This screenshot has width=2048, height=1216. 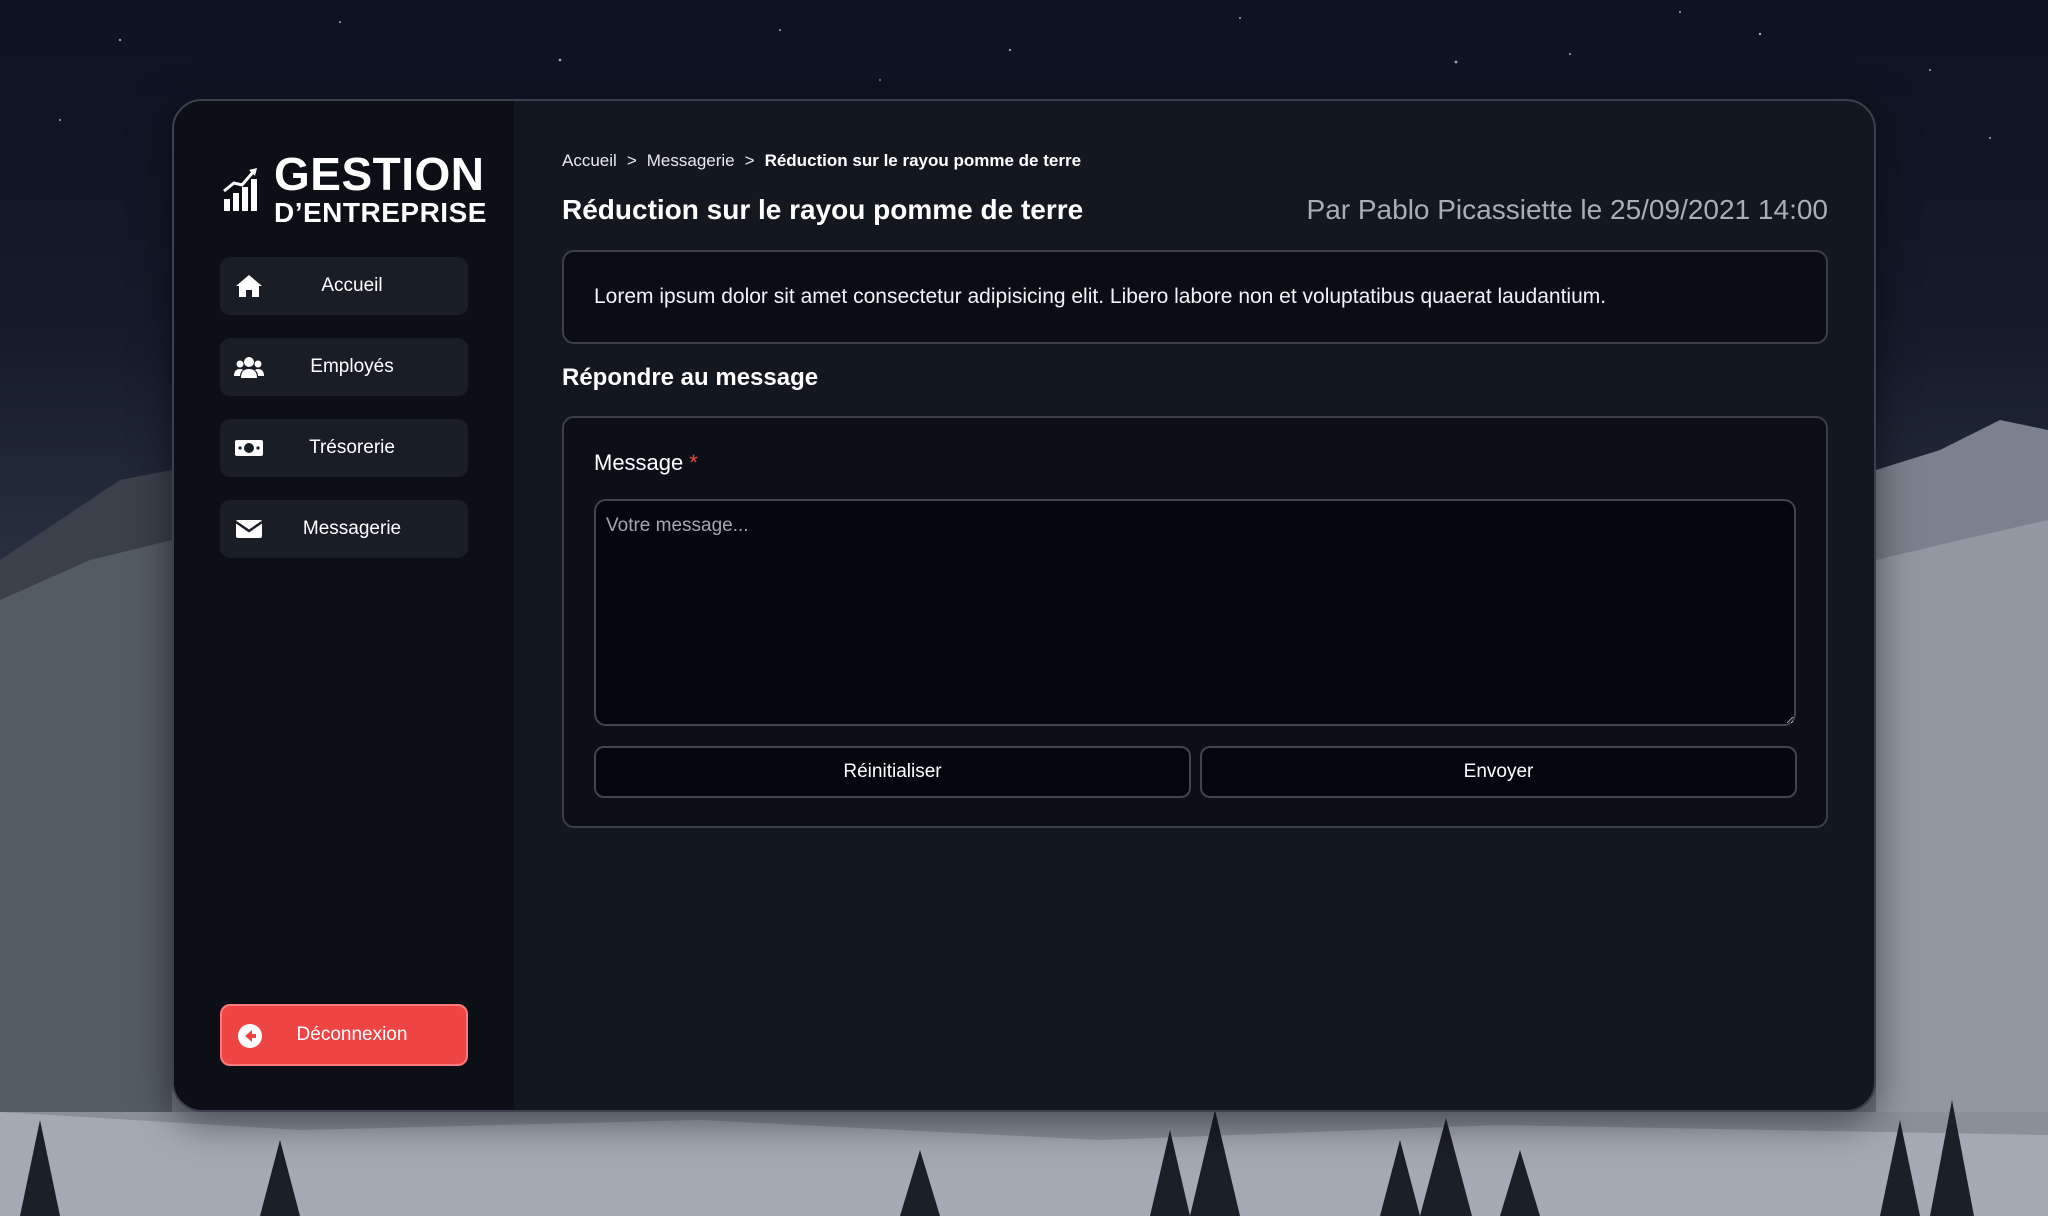 What do you see at coordinates (892, 772) in the screenshot?
I see `reset-button: Réinitialiser` at bounding box center [892, 772].